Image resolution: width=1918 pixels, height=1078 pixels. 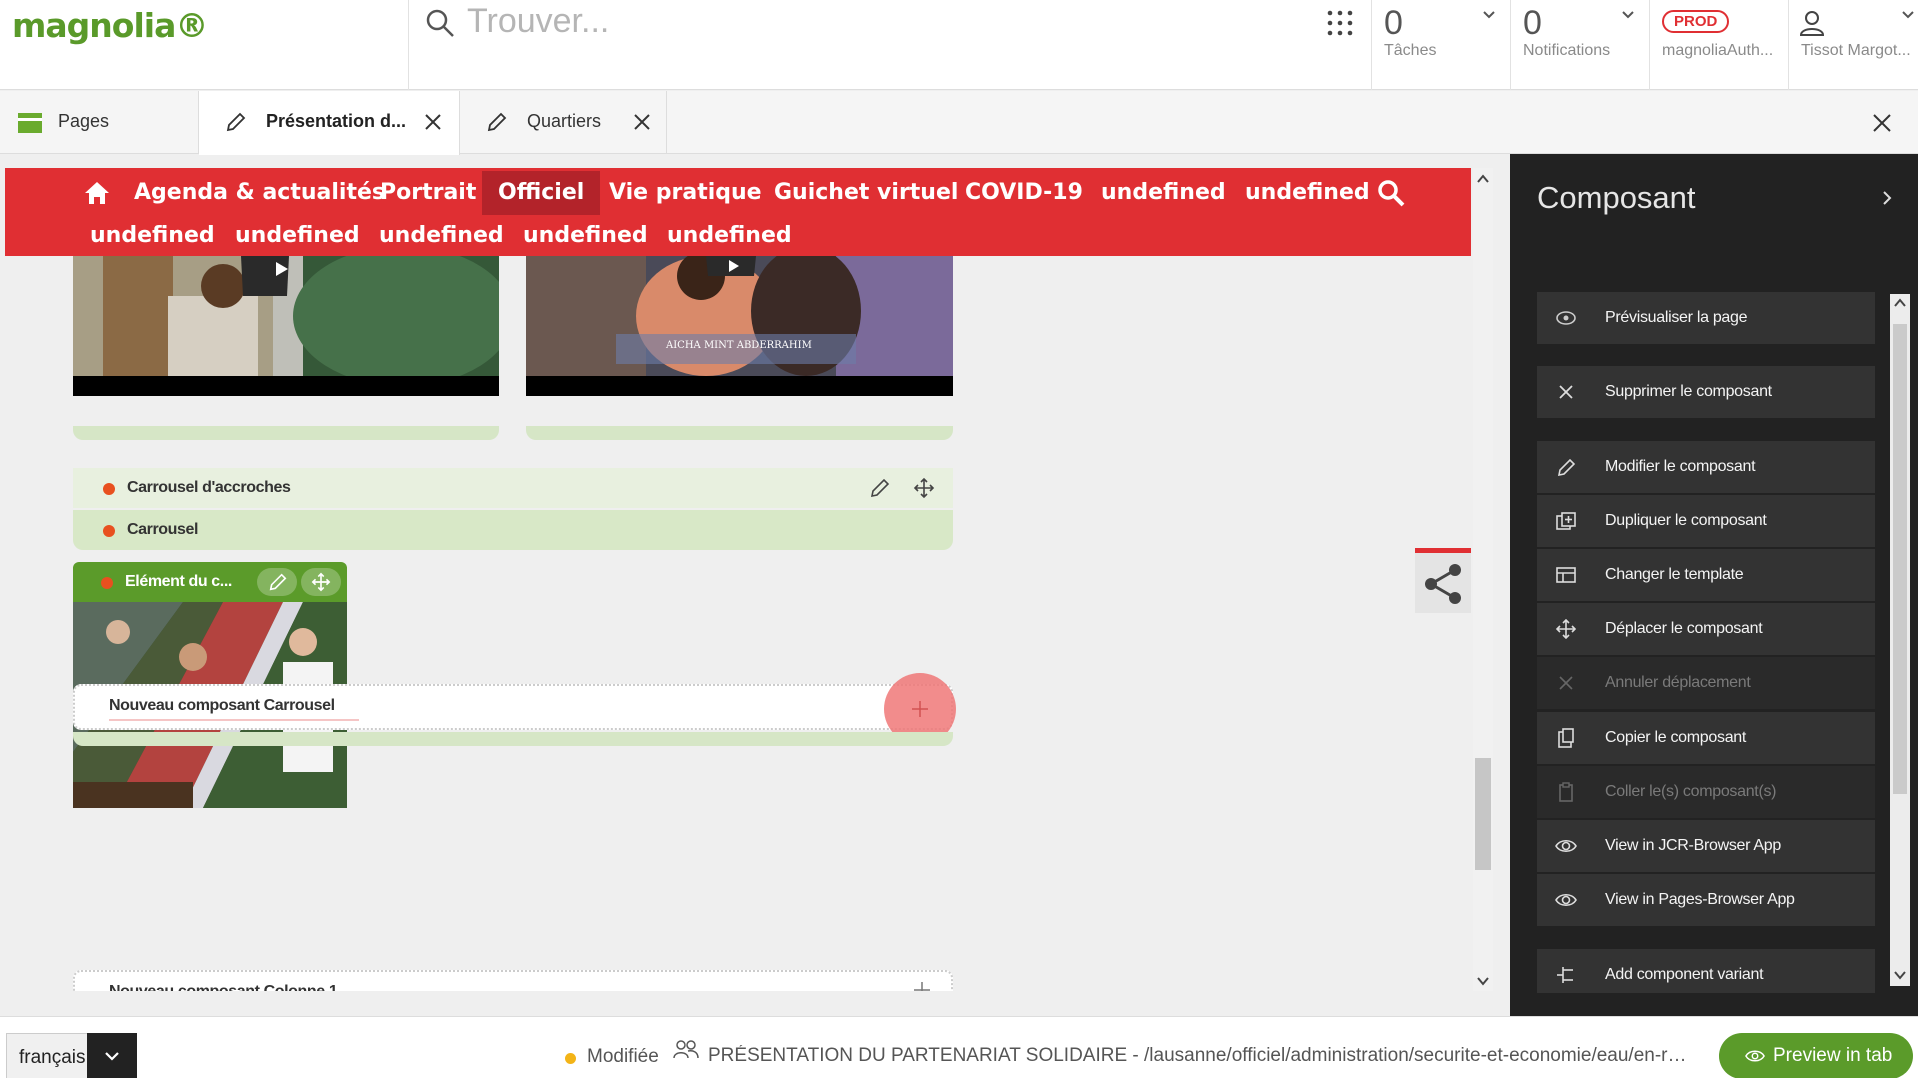 What do you see at coordinates (541, 193) in the screenshot?
I see `nav-item-officiel: Officiel` at bounding box center [541, 193].